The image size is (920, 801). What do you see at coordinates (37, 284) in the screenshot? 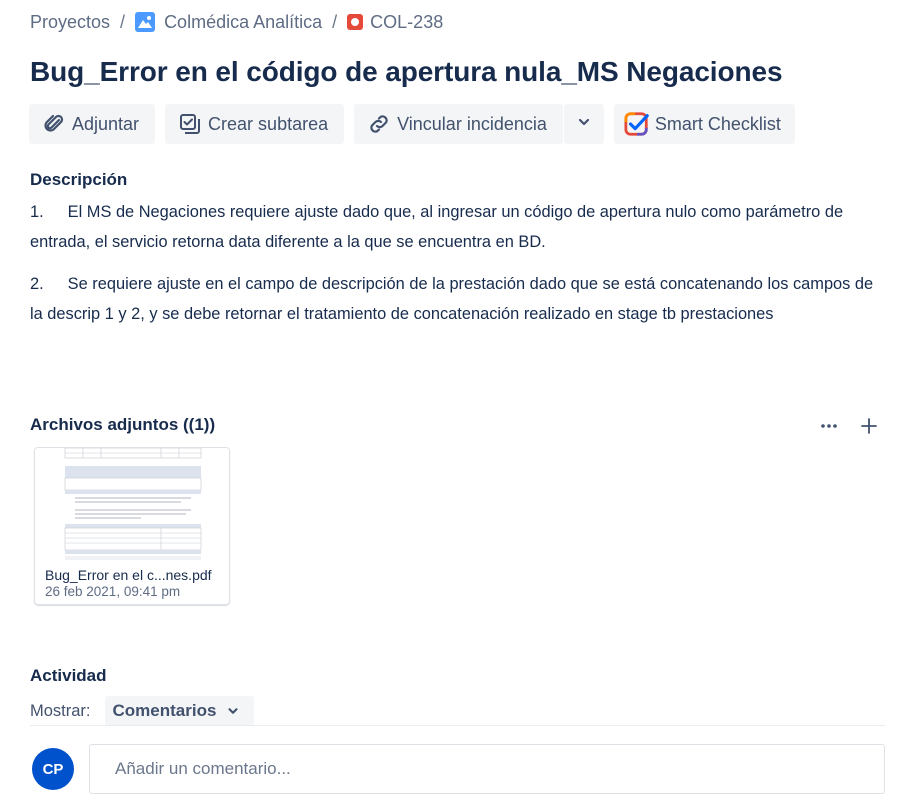
I see `description-item-number: 2.` at bounding box center [37, 284].